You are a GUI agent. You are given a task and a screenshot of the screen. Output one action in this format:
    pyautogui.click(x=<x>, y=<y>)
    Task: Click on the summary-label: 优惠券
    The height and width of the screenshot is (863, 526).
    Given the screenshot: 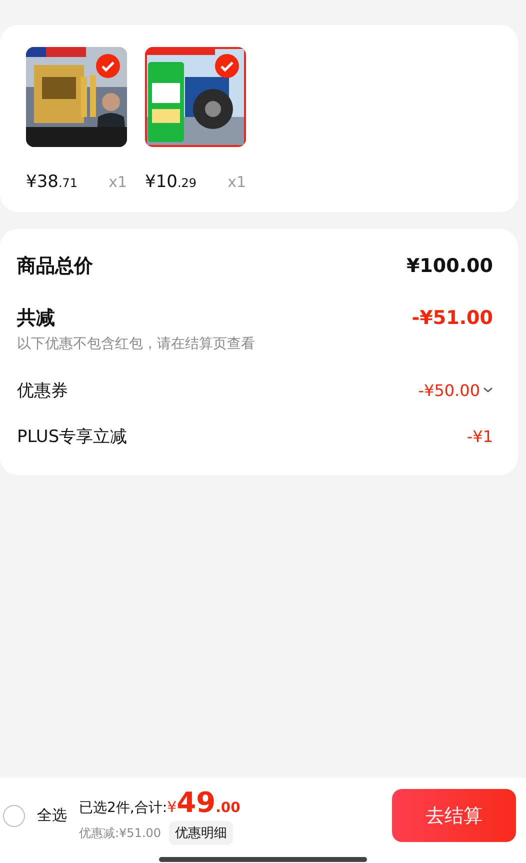 What is the action you would take?
    pyautogui.click(x=42, y=391)
    